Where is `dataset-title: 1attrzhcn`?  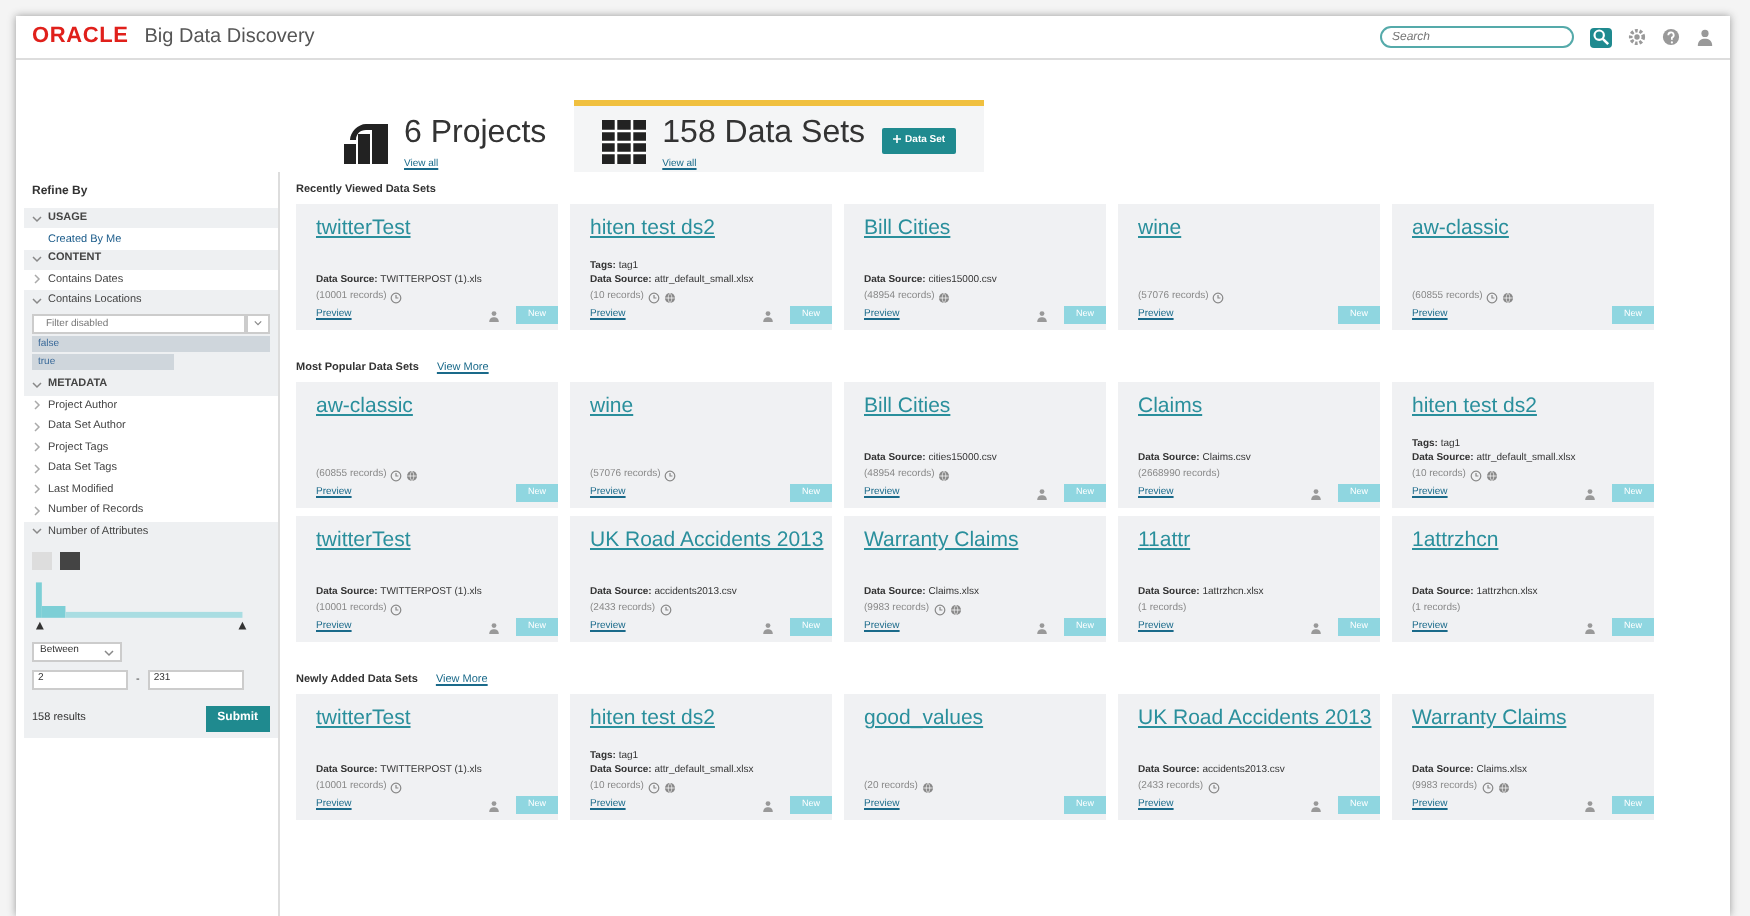
dataset-title: 1attrzhcn is located at coordinates (1533, 542).